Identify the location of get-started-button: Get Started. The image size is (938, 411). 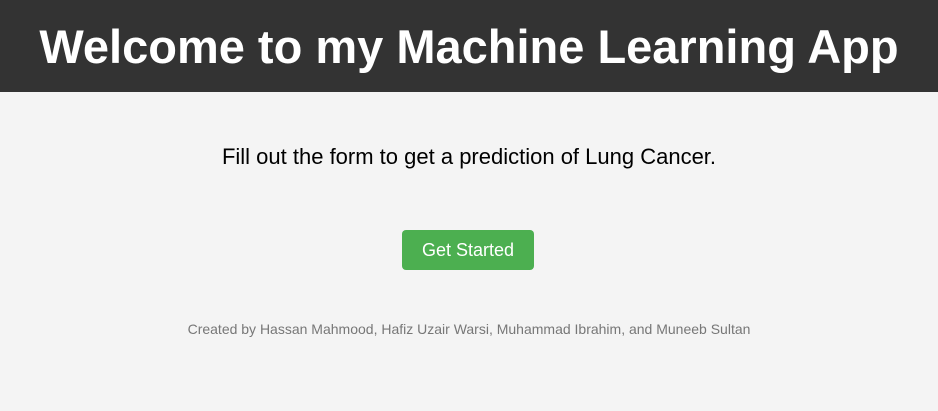
(468, 250).